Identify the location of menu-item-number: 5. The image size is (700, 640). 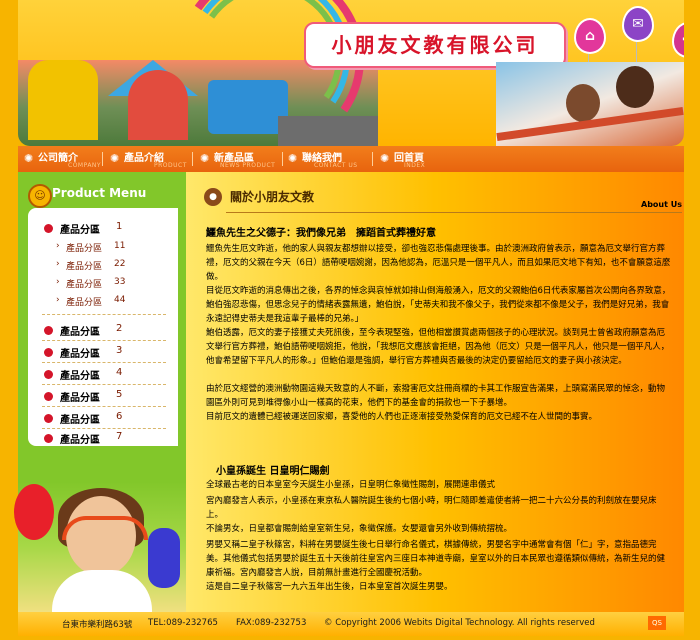
(119, 394).